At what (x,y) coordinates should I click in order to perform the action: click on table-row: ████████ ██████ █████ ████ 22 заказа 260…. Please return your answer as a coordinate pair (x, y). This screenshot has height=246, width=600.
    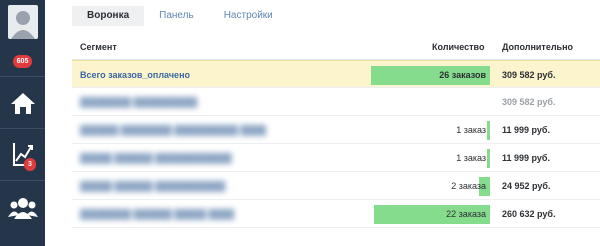
    Looking at the image, I should click on (336, 214).